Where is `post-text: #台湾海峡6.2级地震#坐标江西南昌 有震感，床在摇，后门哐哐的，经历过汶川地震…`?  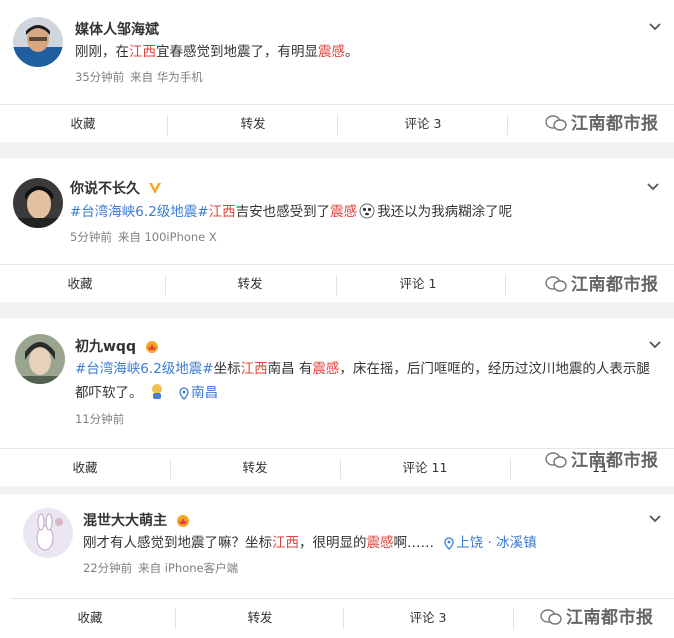
post-text: #台湾海峡6.2级地震#坐标江西南昌 有震感，床在摇，后门哐哐的，经历过汶川地震… is located at coordinates (362, 369).